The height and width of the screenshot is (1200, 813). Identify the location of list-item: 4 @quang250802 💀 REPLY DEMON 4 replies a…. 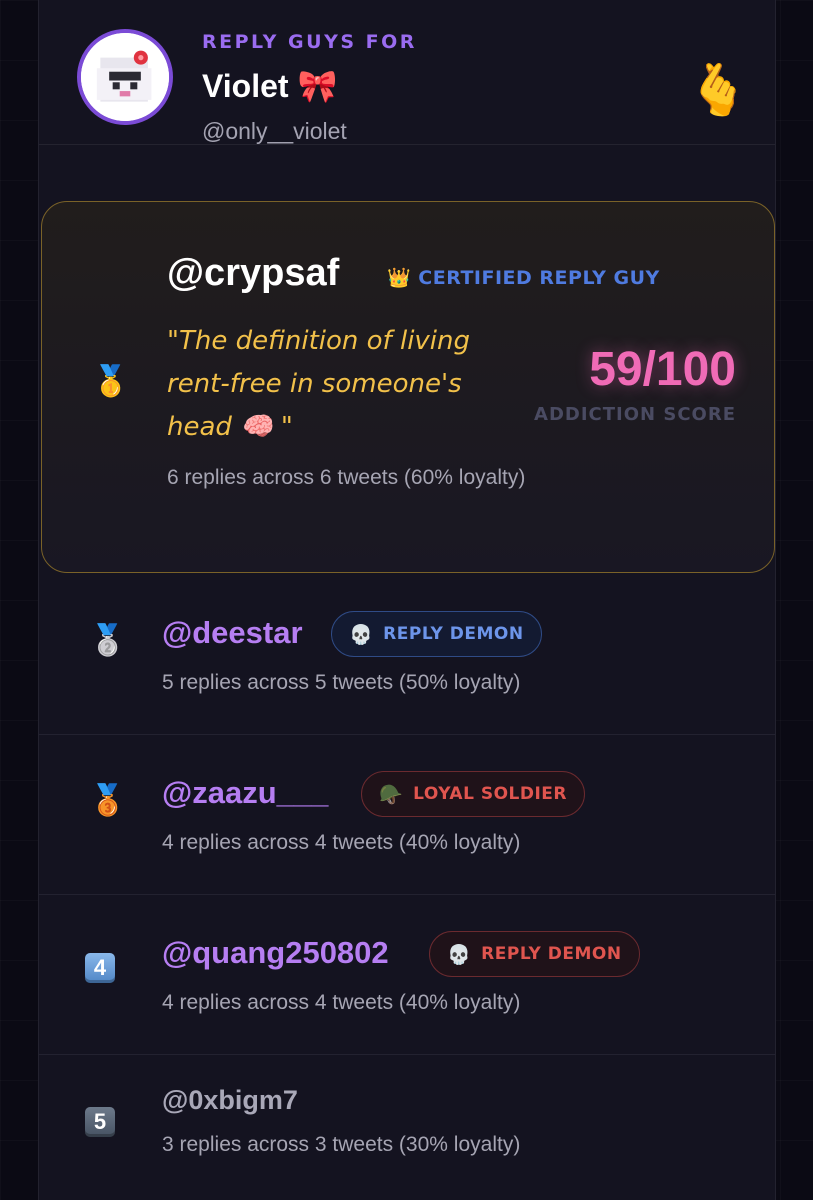
(407, 975).